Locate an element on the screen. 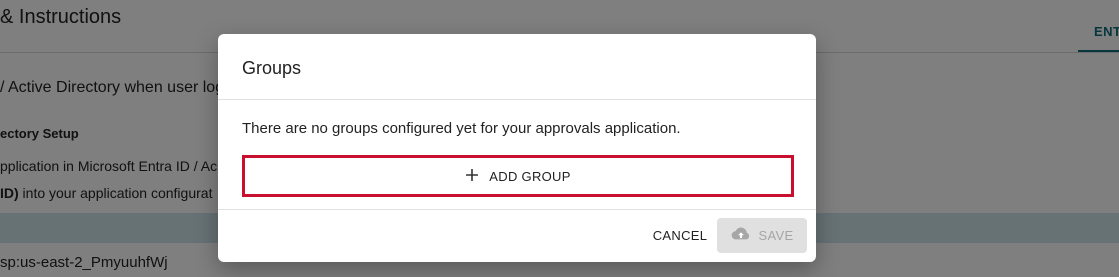  add-group-label: ADD GROUP is located at coordinates (530, 176).